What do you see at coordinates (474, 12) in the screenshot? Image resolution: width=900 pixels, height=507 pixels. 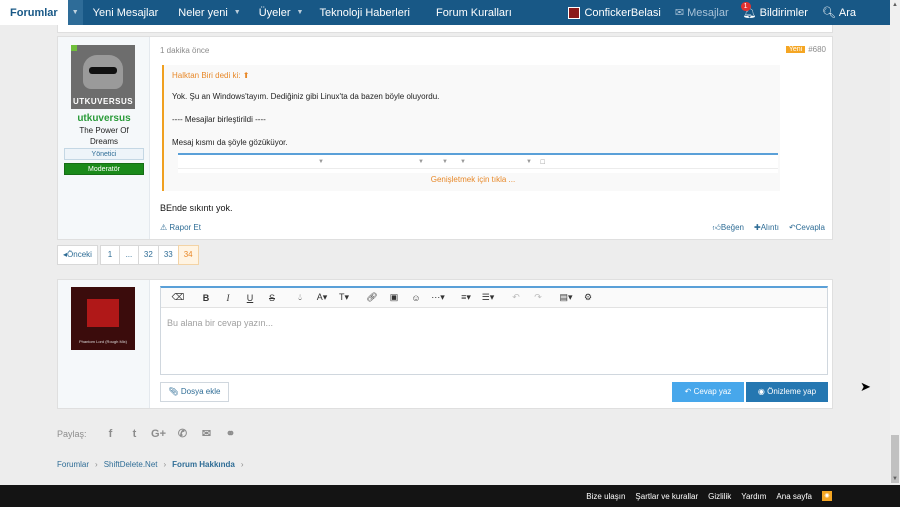 I see `nav-tab-forum-kurallari: Forum Kuralları` at bounding box center [474, 12].